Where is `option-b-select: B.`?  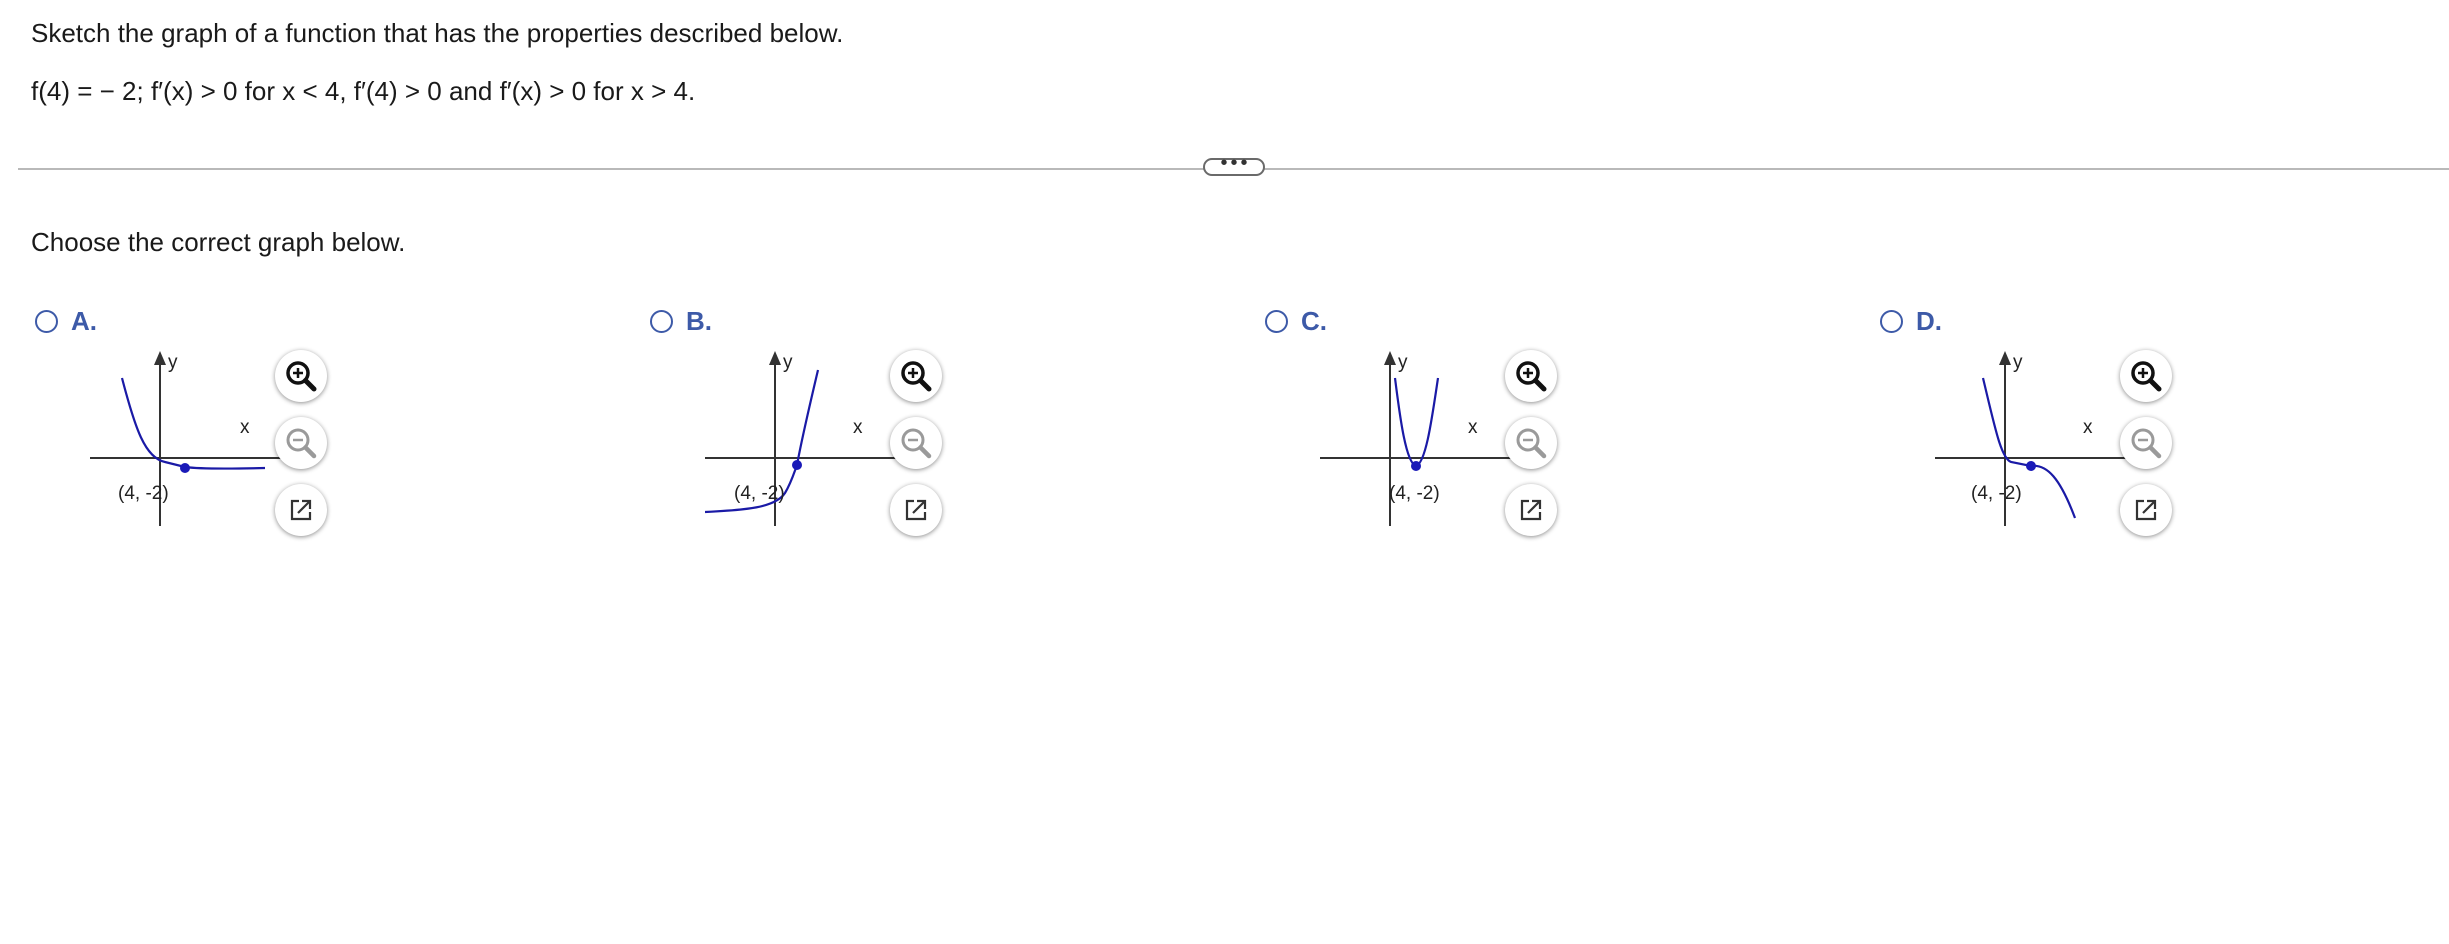
option-b-select: B. is located at coordinates (681, 321).